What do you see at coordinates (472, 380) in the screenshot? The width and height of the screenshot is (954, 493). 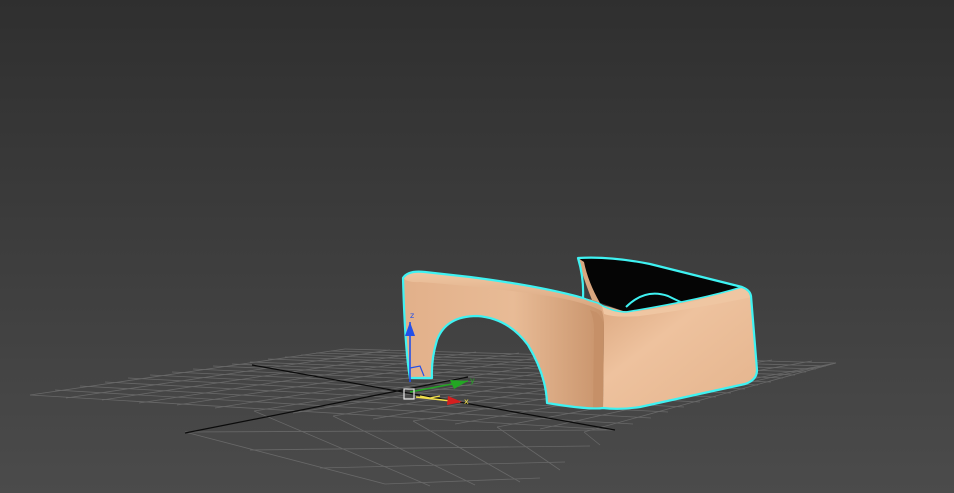 I see `gizmo-y-label: y` at bounding box center [472, 380].